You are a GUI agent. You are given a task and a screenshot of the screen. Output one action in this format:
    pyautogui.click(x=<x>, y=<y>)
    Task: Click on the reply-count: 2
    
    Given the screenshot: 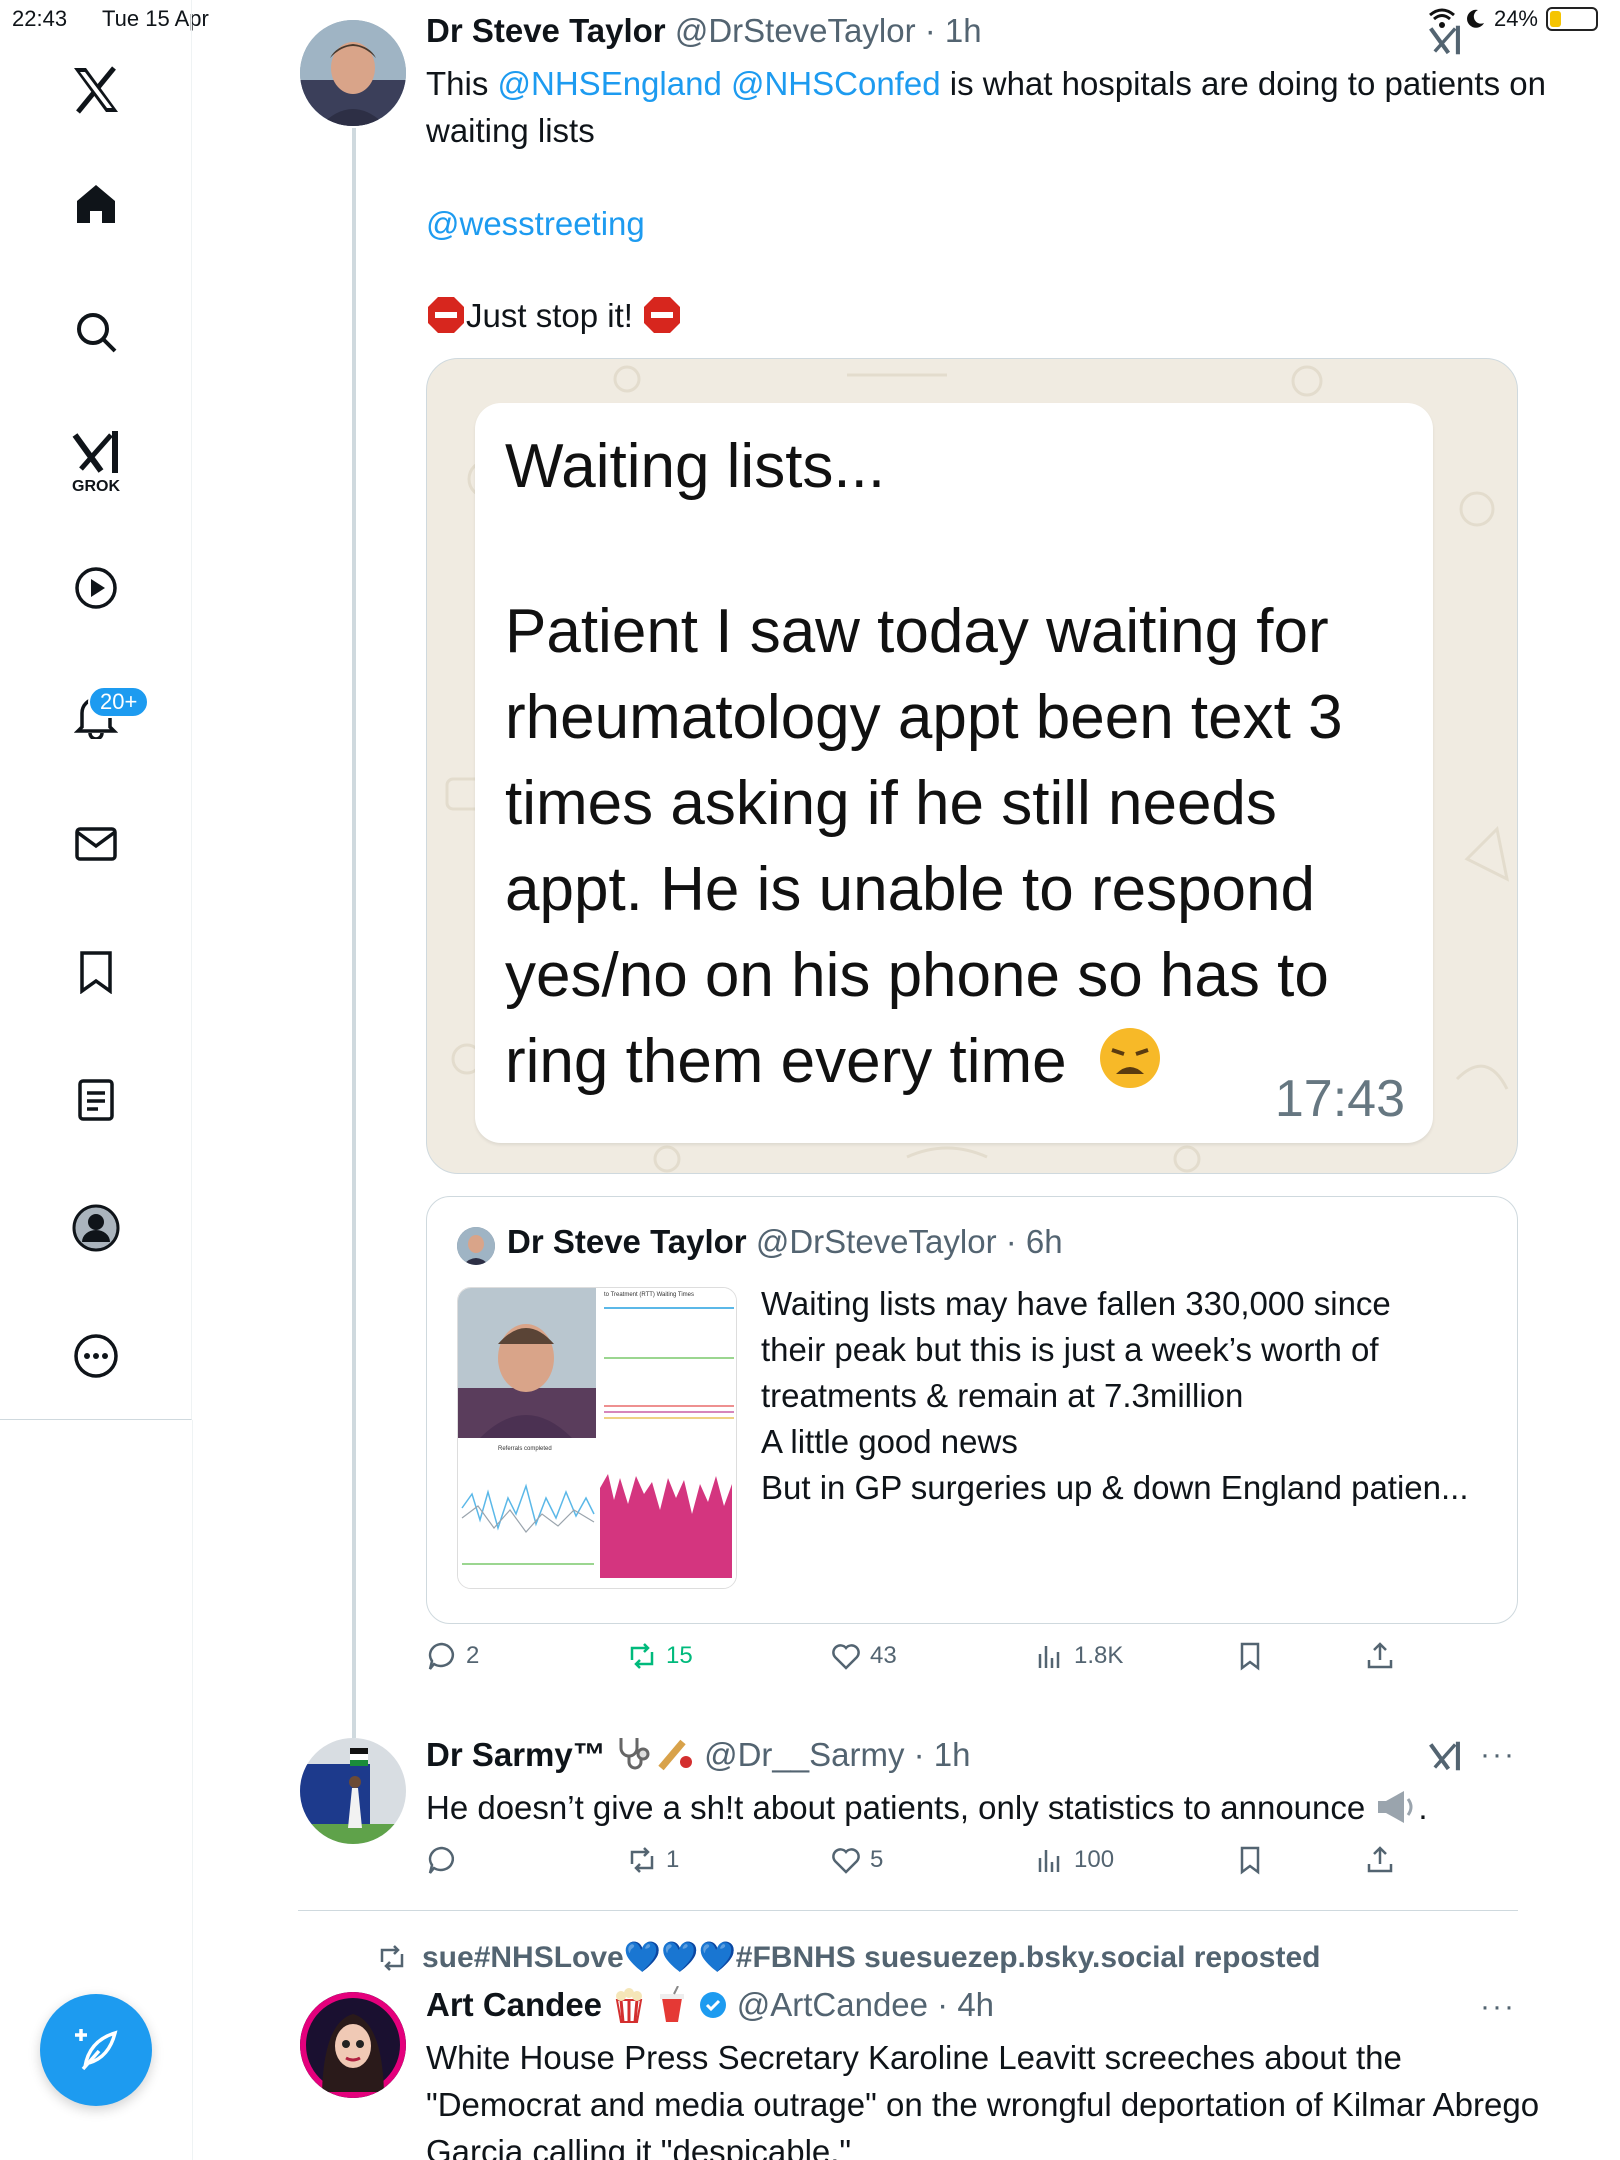 What is the action you would take?
    pyautogui.click(x=473, y=1655)
    